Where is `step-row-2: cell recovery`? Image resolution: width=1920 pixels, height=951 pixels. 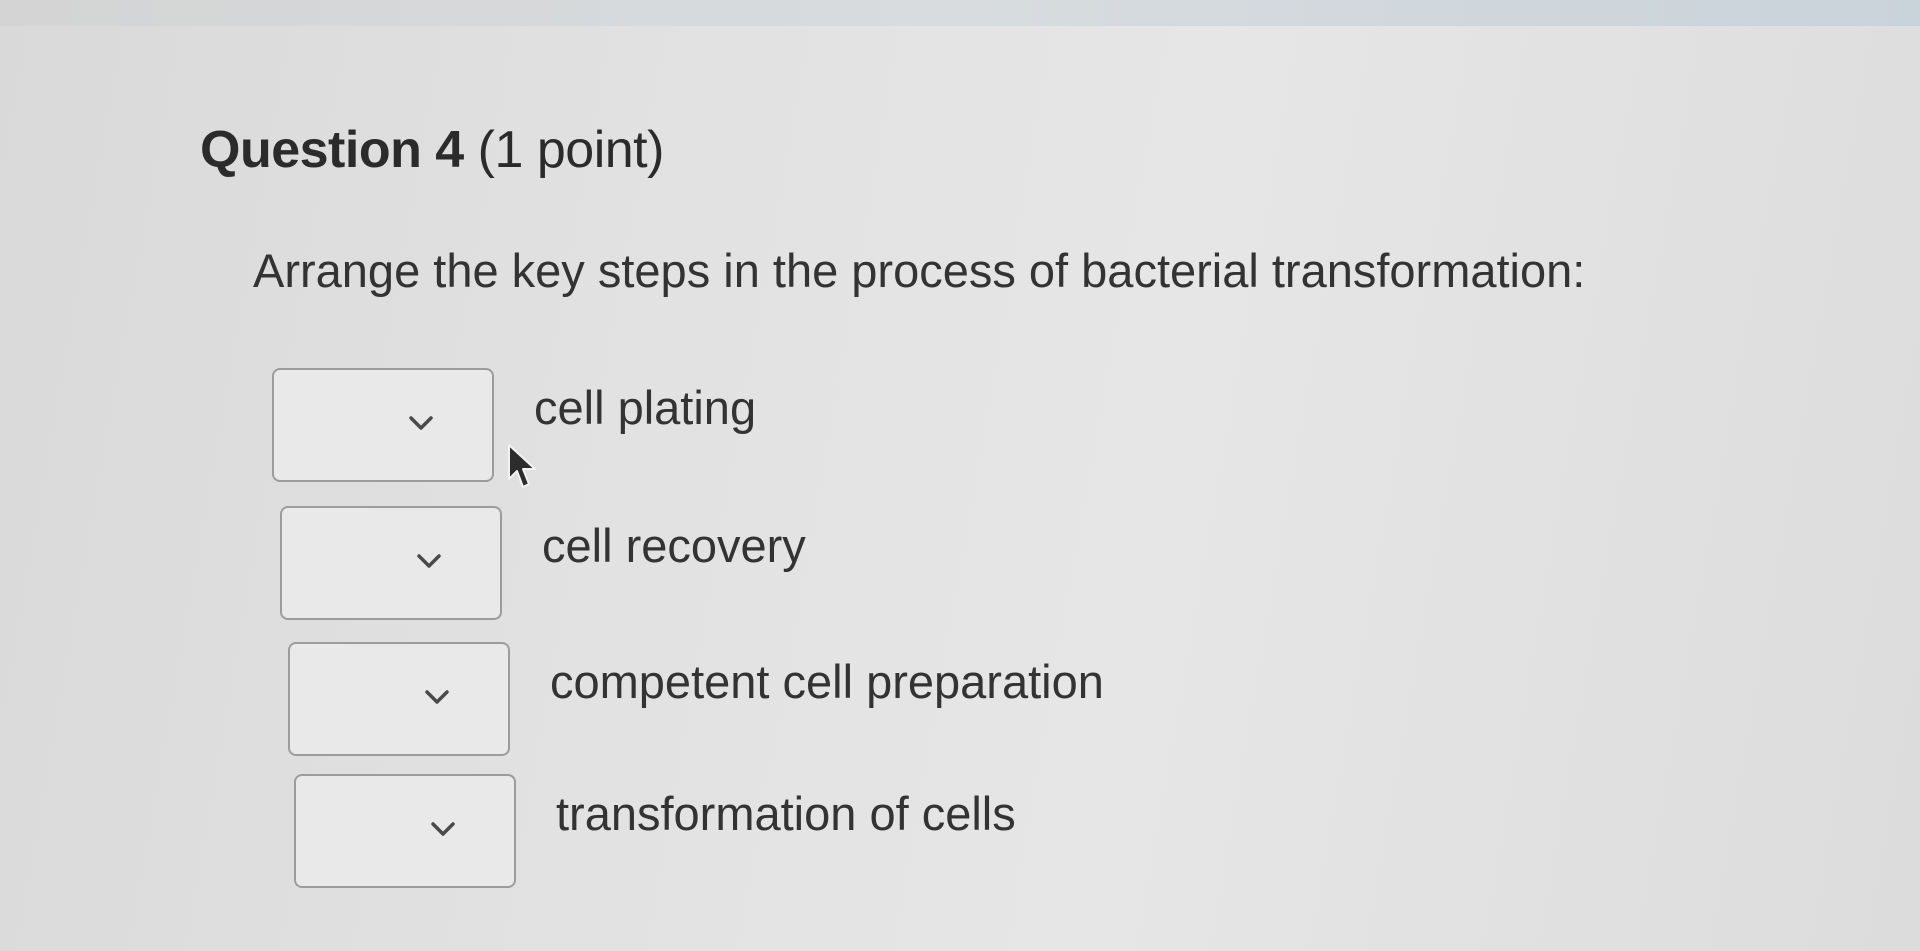 step-row-2: cell recovery is located at coordinates (543, 564).